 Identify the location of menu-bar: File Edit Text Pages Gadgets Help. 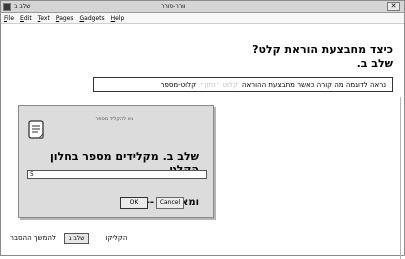
(202, 18).